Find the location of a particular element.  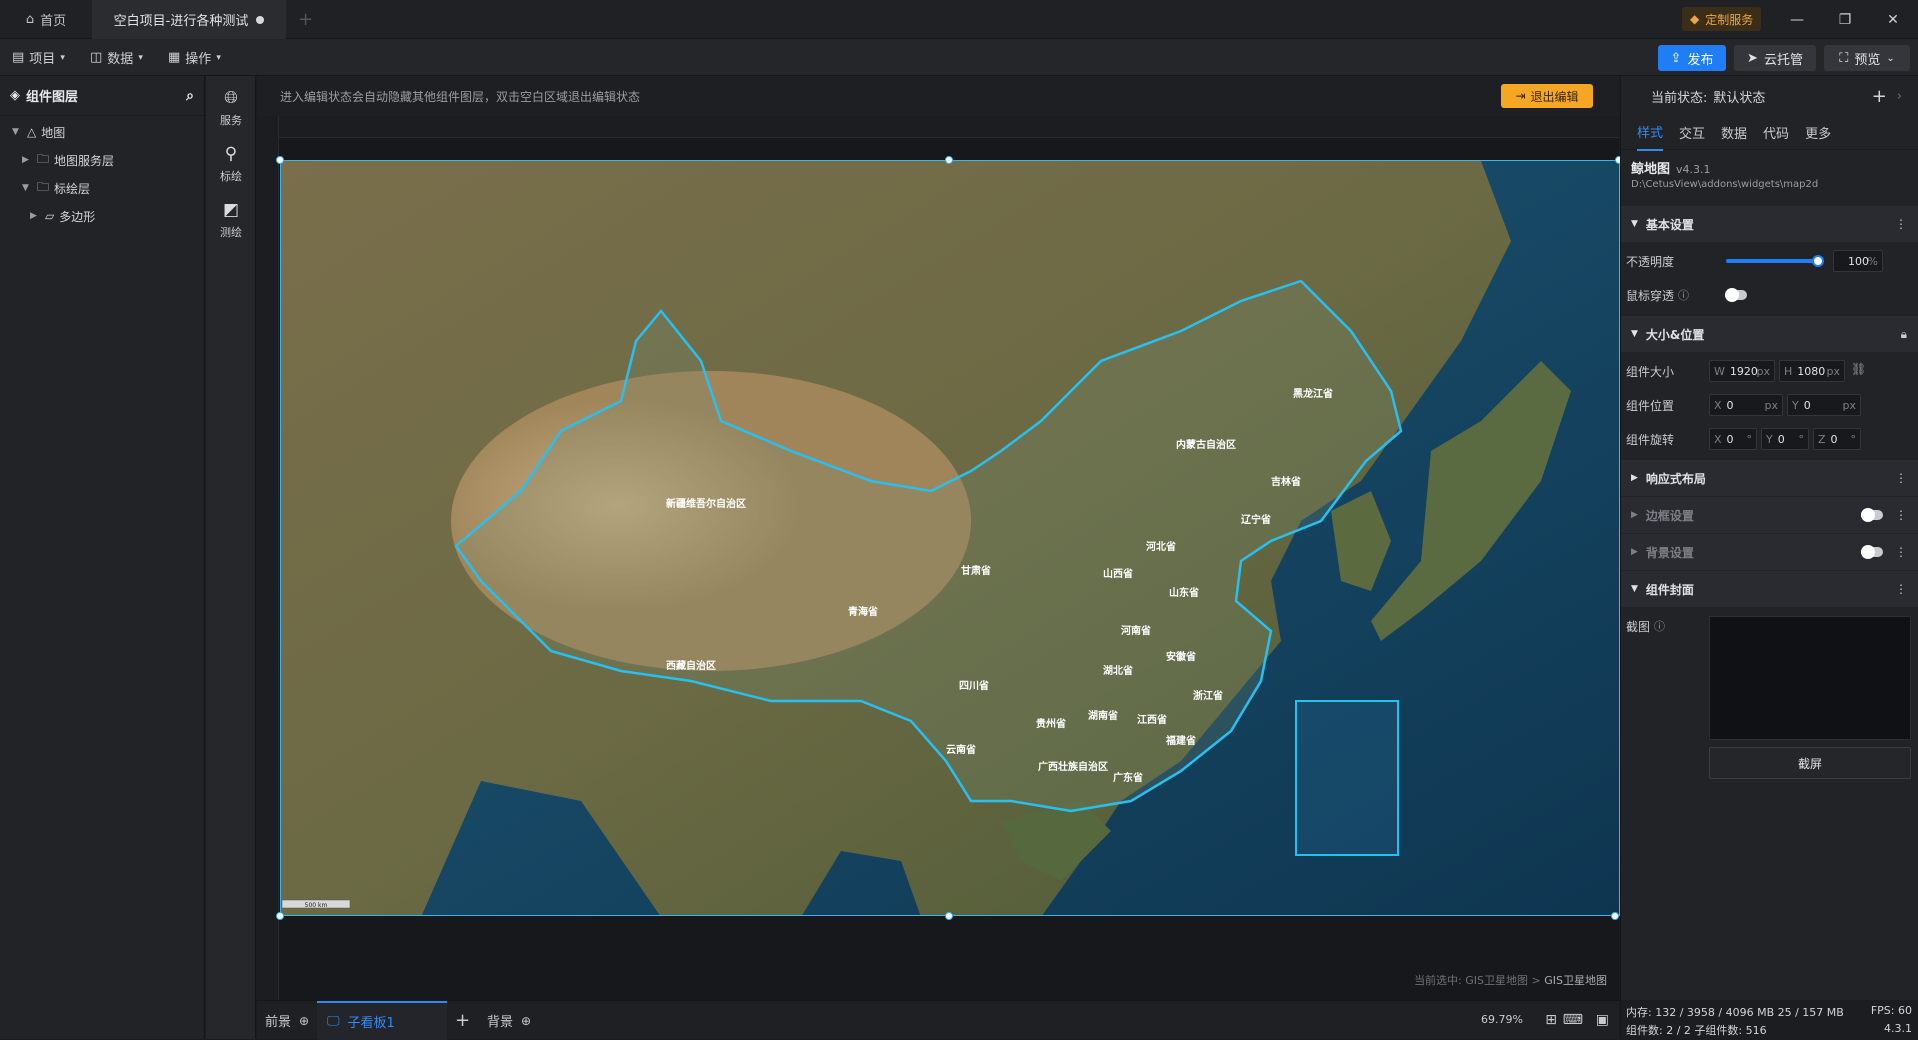

tool-measure: ◩ 测绘 is located at coordinates (231, 220).